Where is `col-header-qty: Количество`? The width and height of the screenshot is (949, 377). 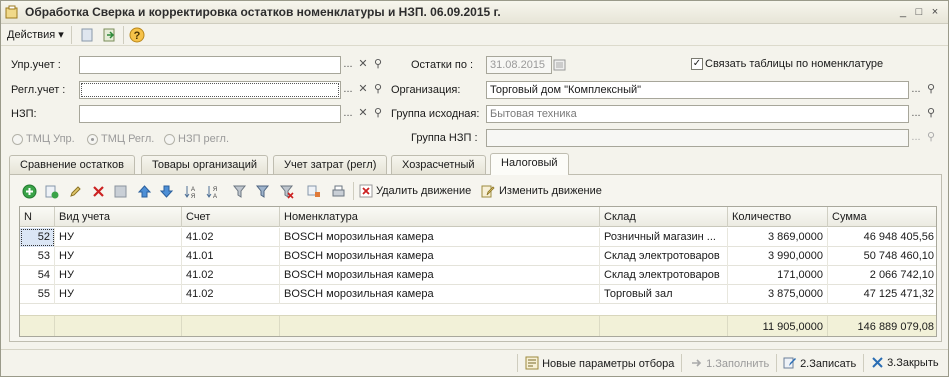 col-header-qty: Количество is located at coordinates (778, 217).